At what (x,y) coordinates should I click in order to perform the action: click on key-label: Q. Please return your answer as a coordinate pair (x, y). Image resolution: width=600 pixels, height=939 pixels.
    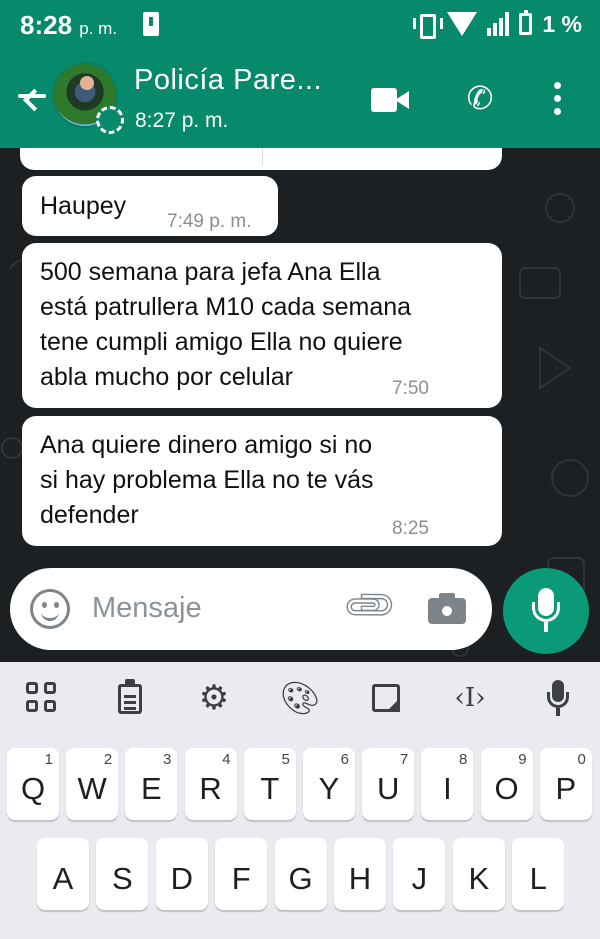
    Looking at the image, I should click on (33, 788).